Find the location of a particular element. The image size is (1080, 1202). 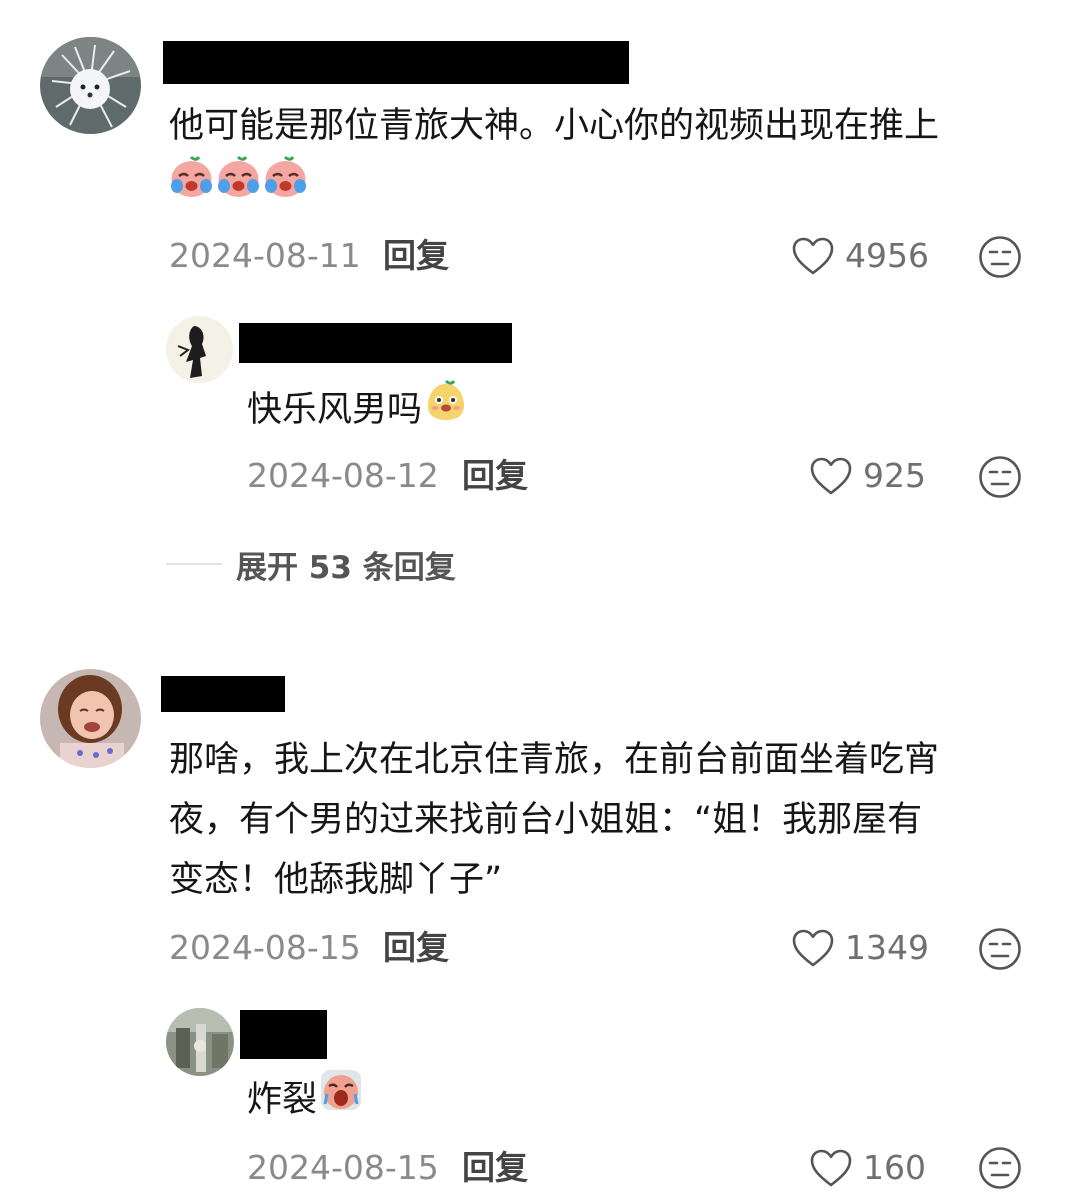

like-button: 160 is located at coordinates (867, 1168).